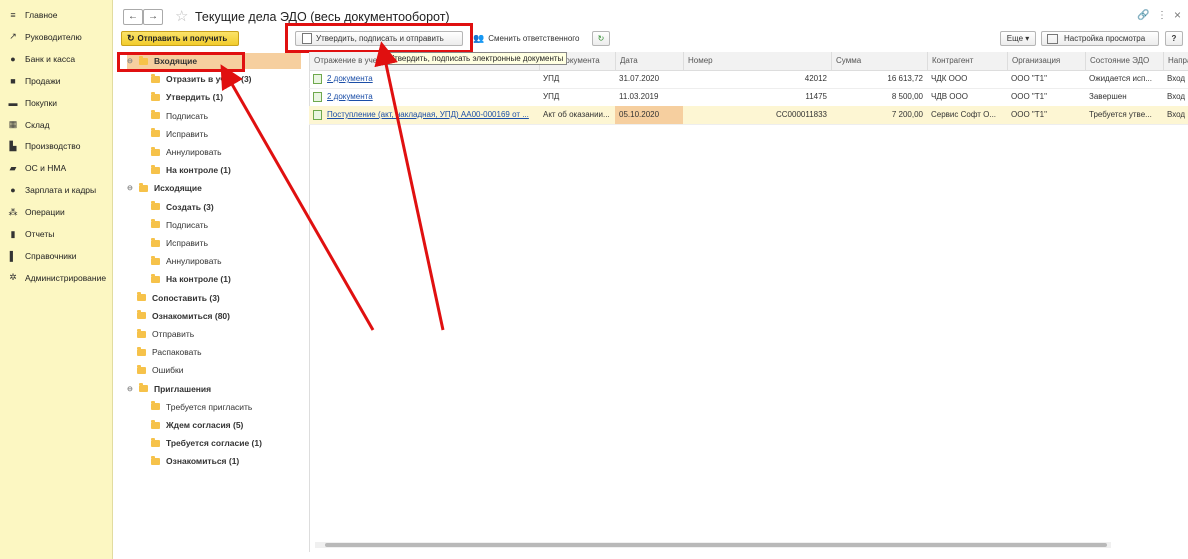 This screenshot has height=559, width=1188. What do you see at coordinates (13, 36) in the screenshot?
I see `trend-icon: ↗` at bounding box center [13, 36].